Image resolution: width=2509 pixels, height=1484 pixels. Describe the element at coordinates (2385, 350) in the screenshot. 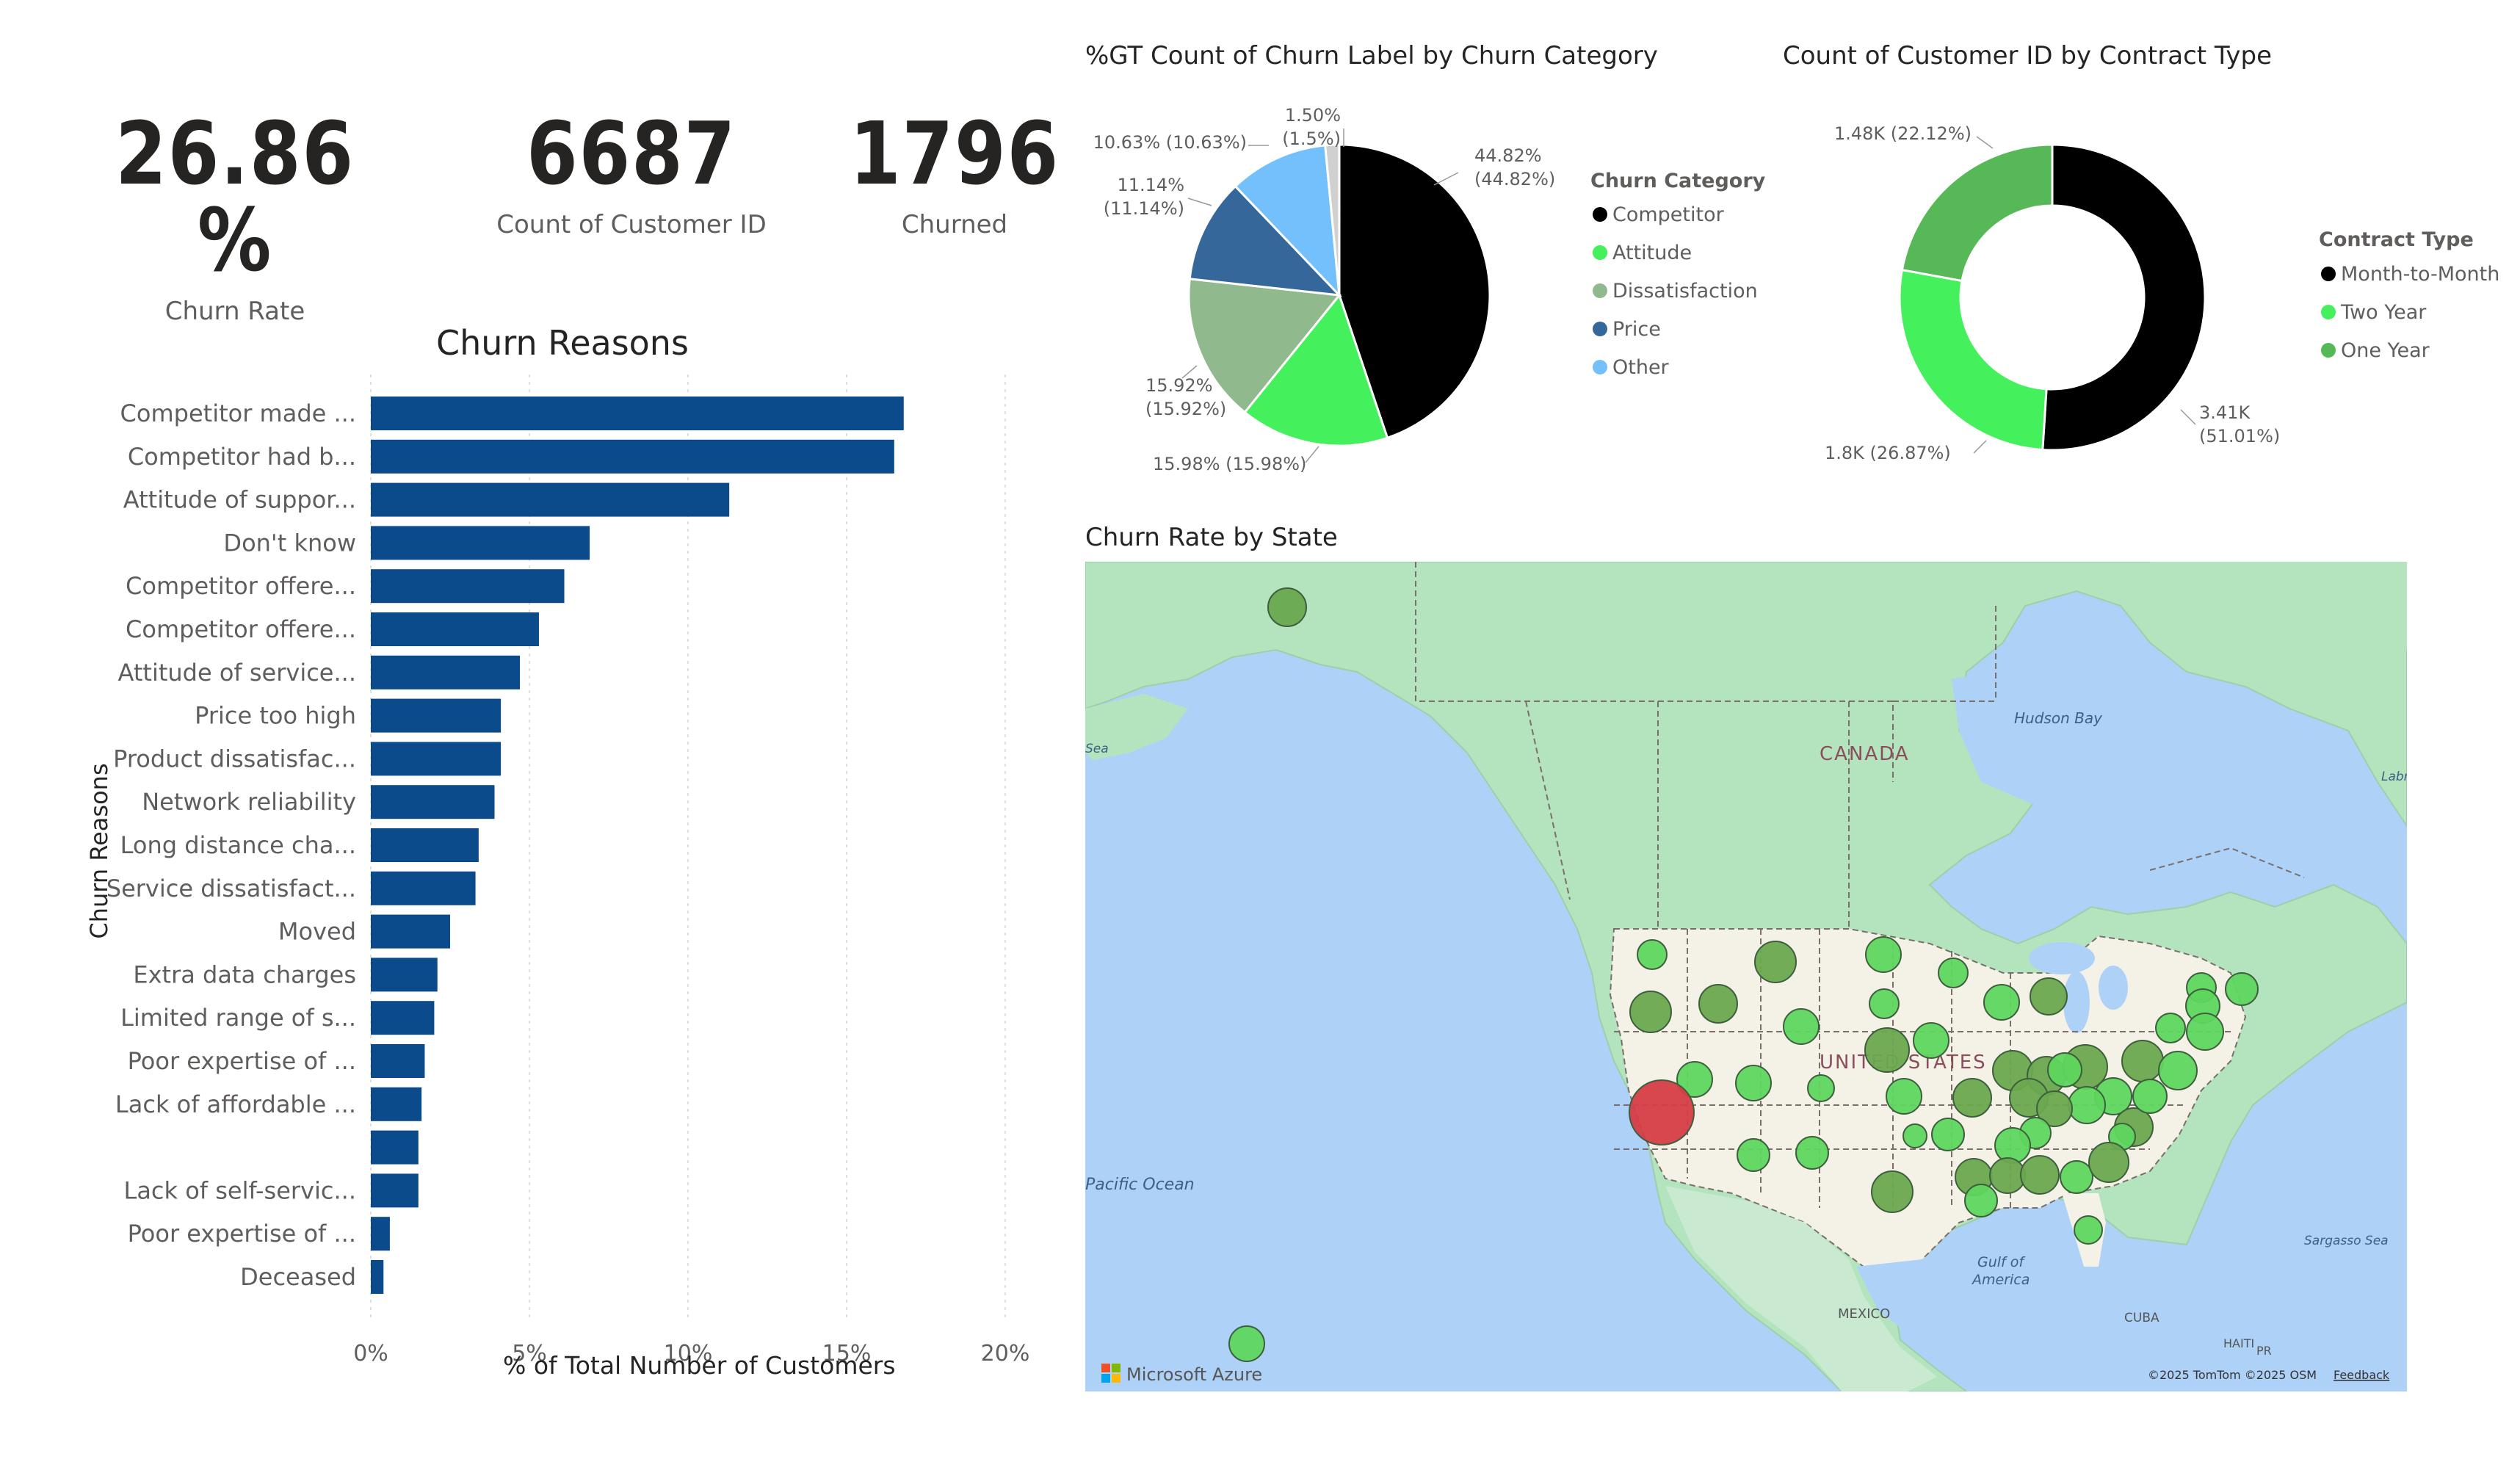

I see `legend-item: One Year` at that location.